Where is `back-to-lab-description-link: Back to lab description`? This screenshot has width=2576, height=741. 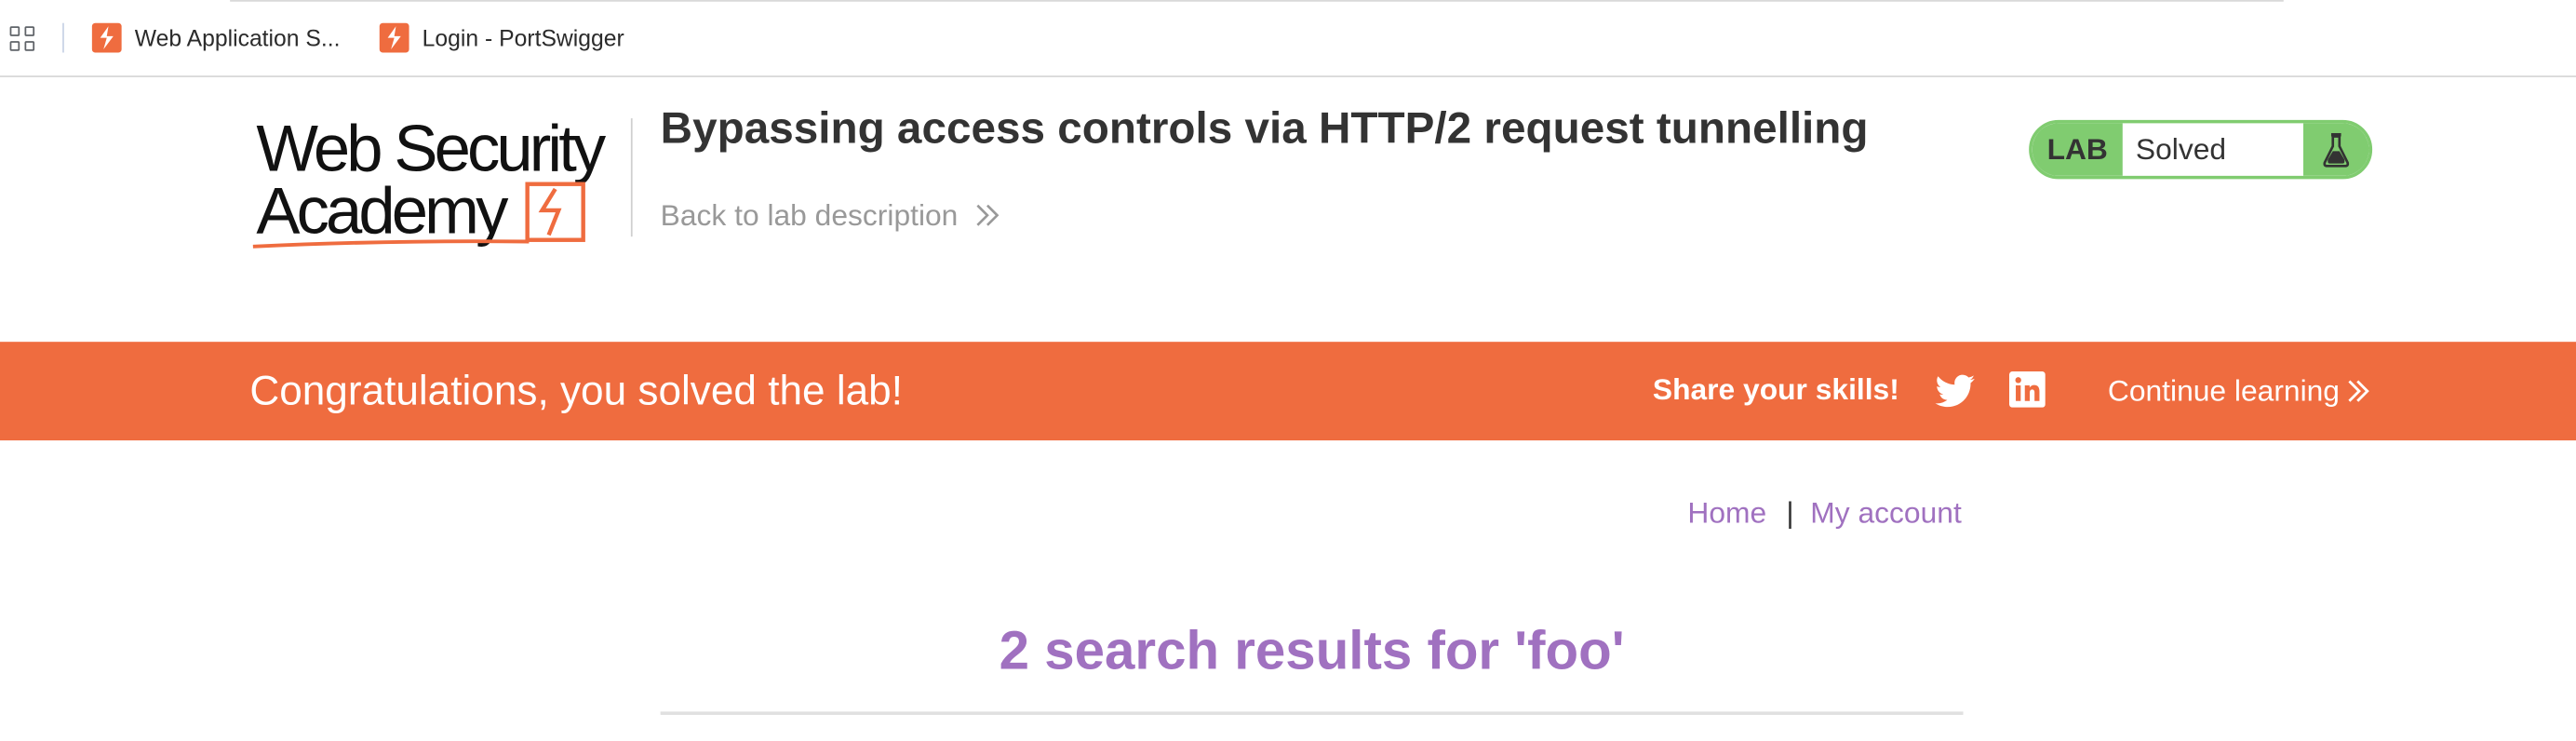 back-to-lab-description-link: Back to lab description is located at coordinates (831, 215).